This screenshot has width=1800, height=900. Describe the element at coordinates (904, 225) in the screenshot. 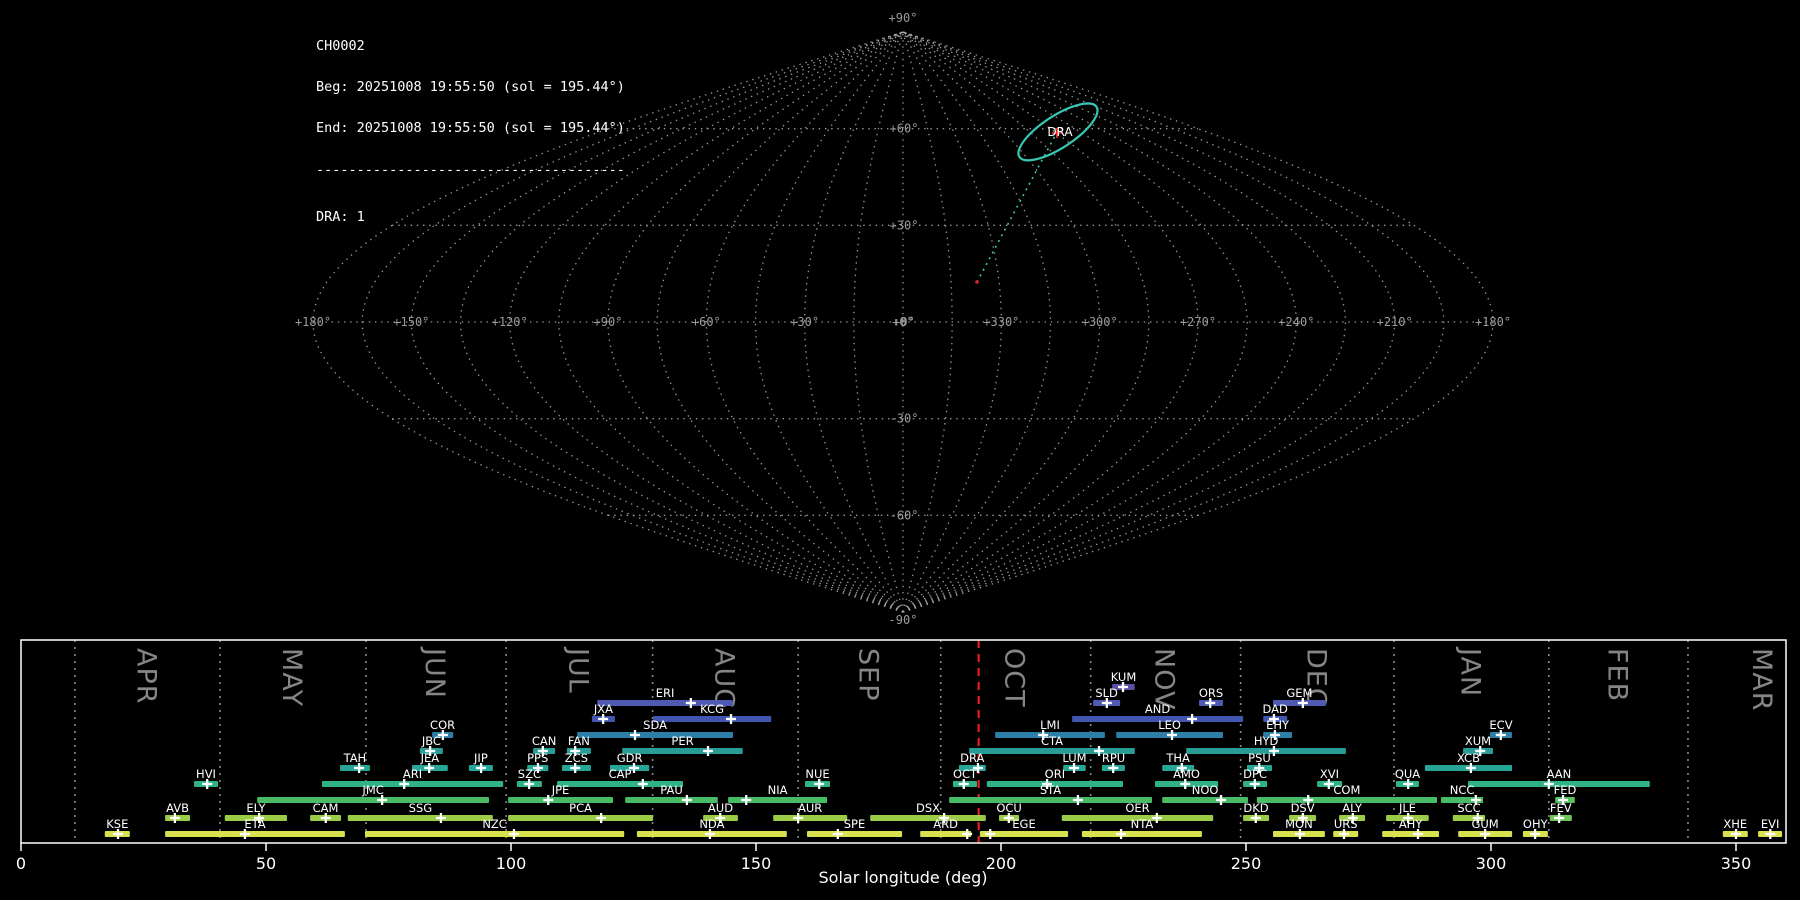

I see `map-latitude-label: +30°` at that location.